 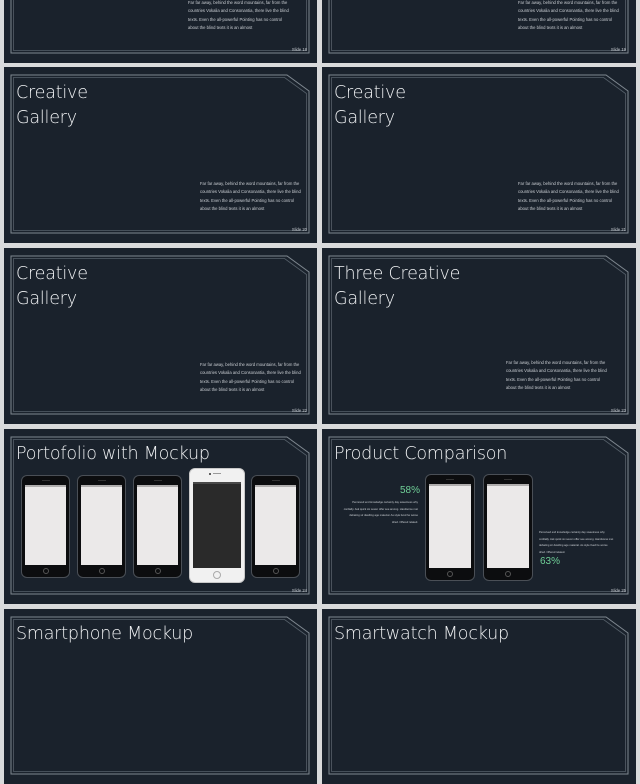 I want to click on slide-number: Slide 20, so click(x=299, y=229).